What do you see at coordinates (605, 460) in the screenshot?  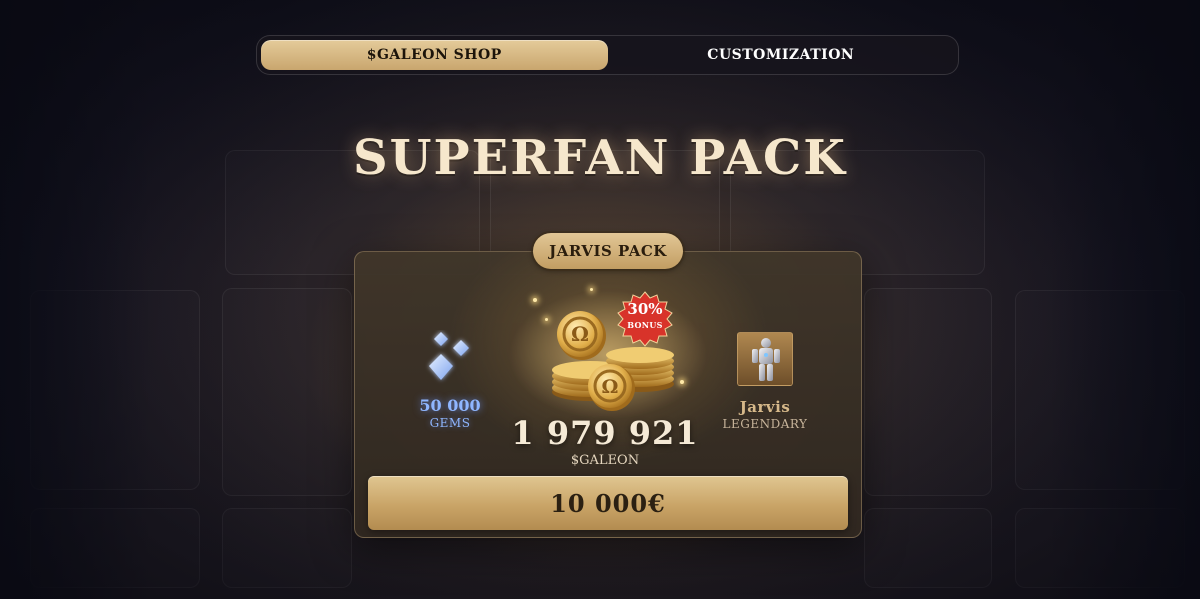 I see `galeon-label: $GALEON` at bounding box center [605, 460].